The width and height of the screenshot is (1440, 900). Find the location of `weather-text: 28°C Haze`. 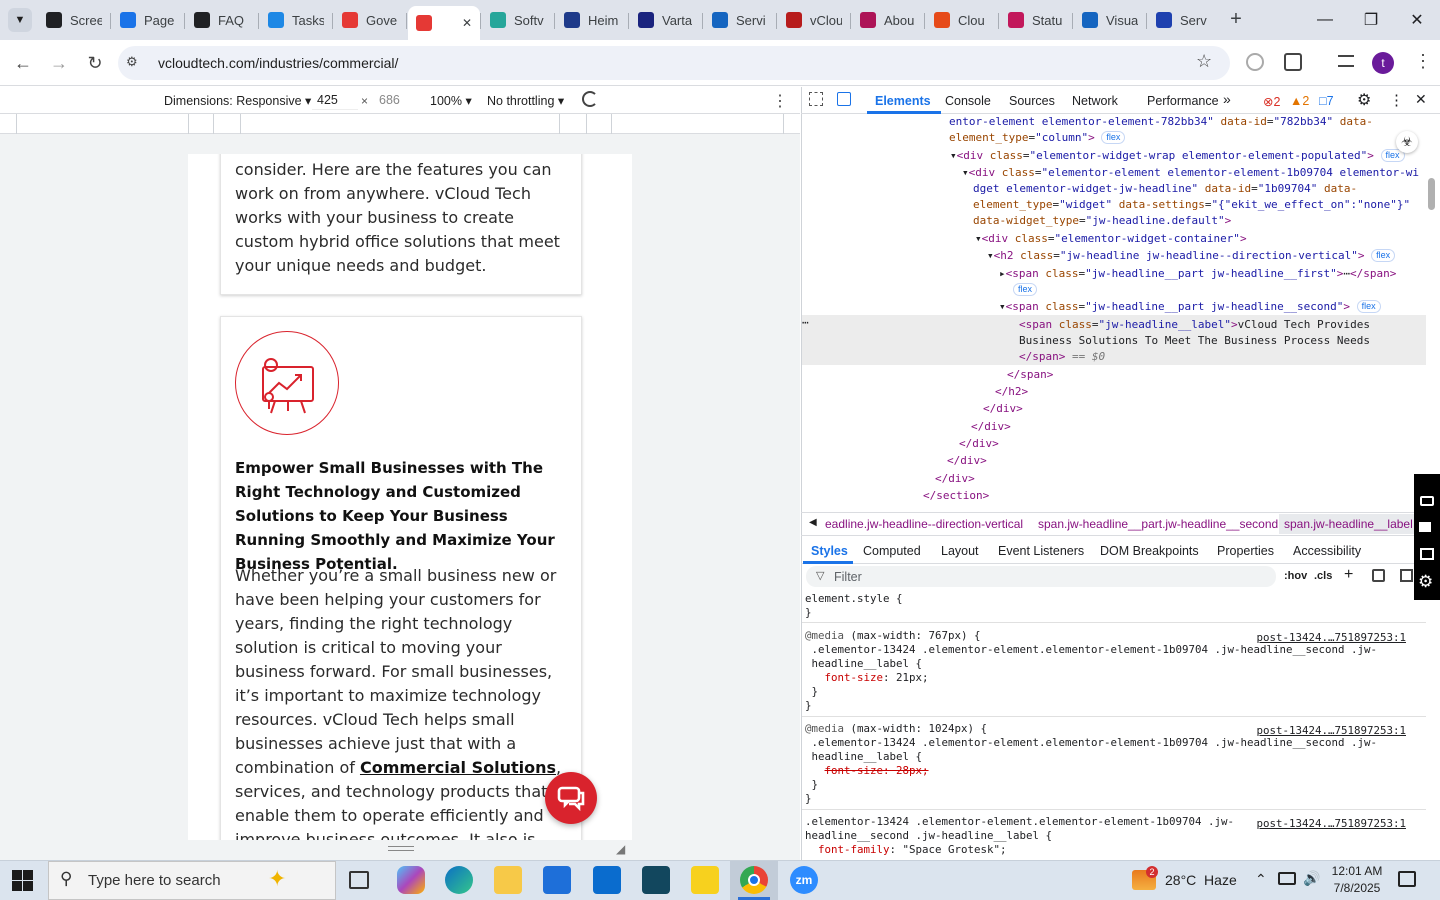

weather-text: 28°C Haze is located at coordinates (1201, 880).